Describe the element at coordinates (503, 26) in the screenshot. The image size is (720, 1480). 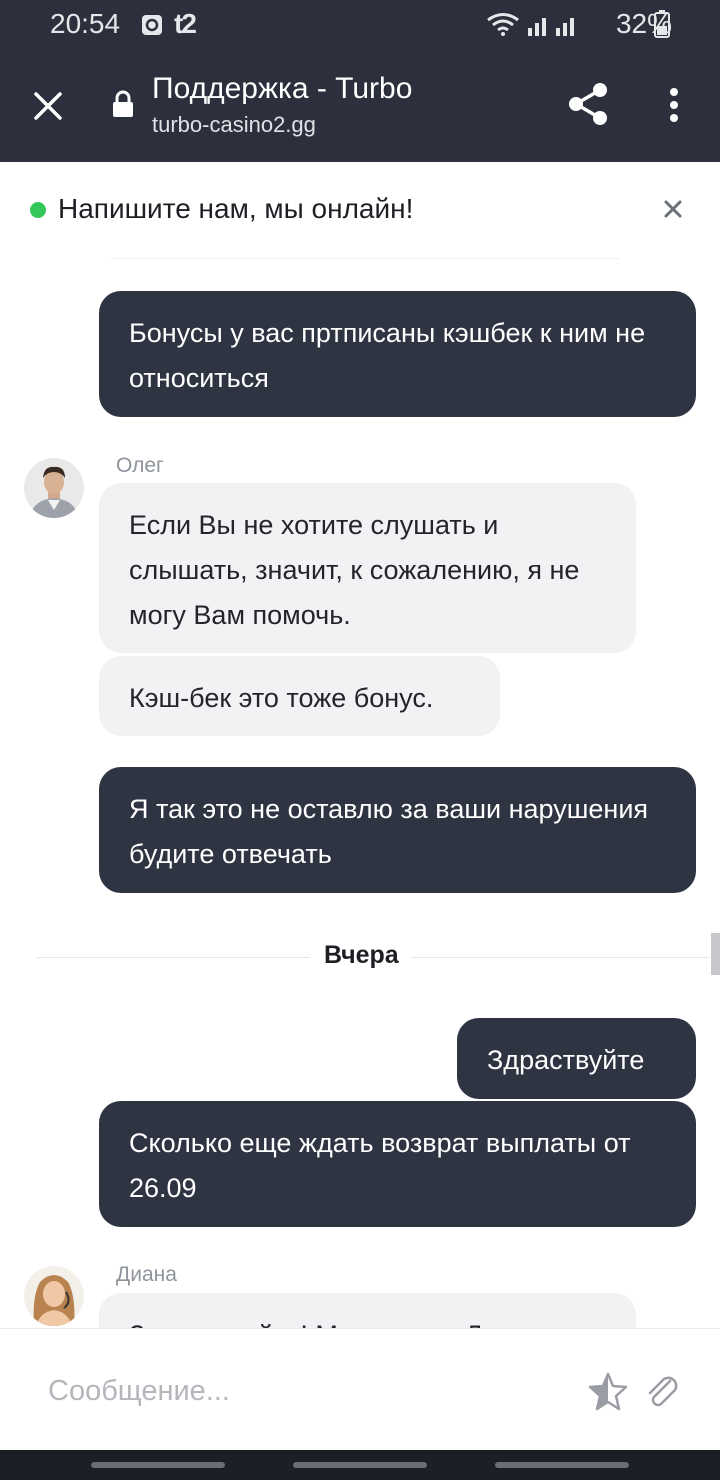
I see `wifi-icon` at that location.